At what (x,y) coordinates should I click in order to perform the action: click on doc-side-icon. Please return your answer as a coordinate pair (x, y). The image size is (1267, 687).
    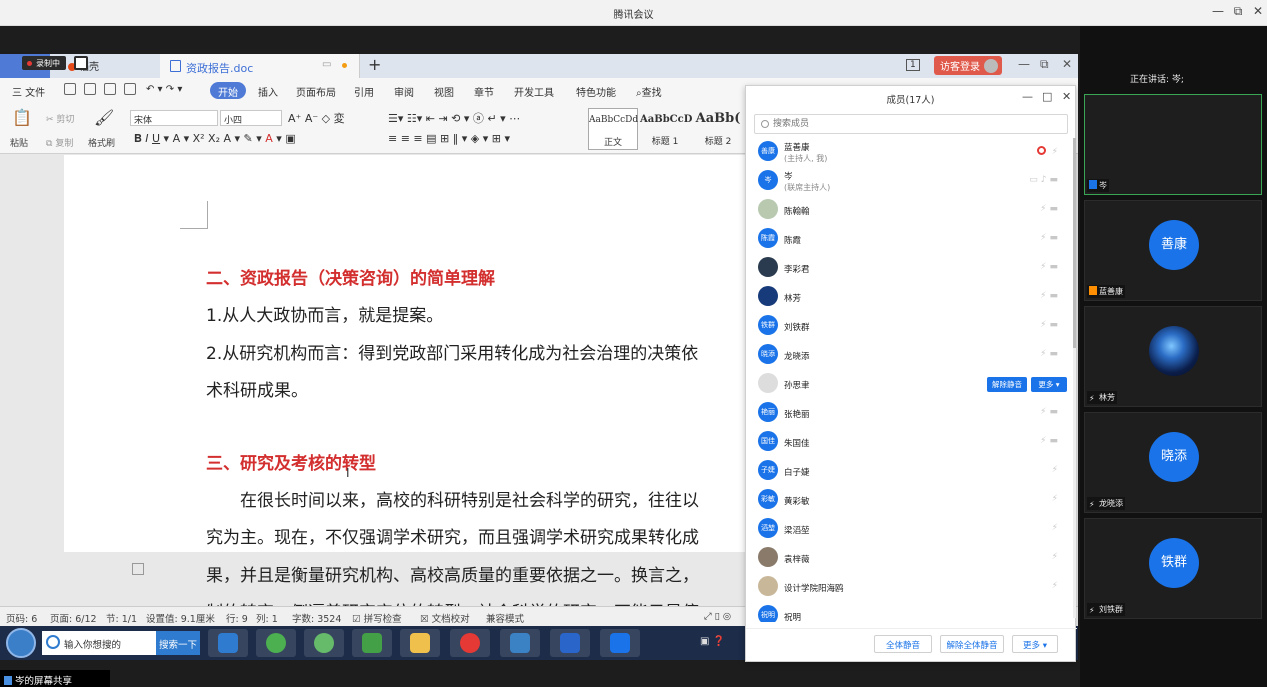
    Looking at the image, I should click on (138, 569).